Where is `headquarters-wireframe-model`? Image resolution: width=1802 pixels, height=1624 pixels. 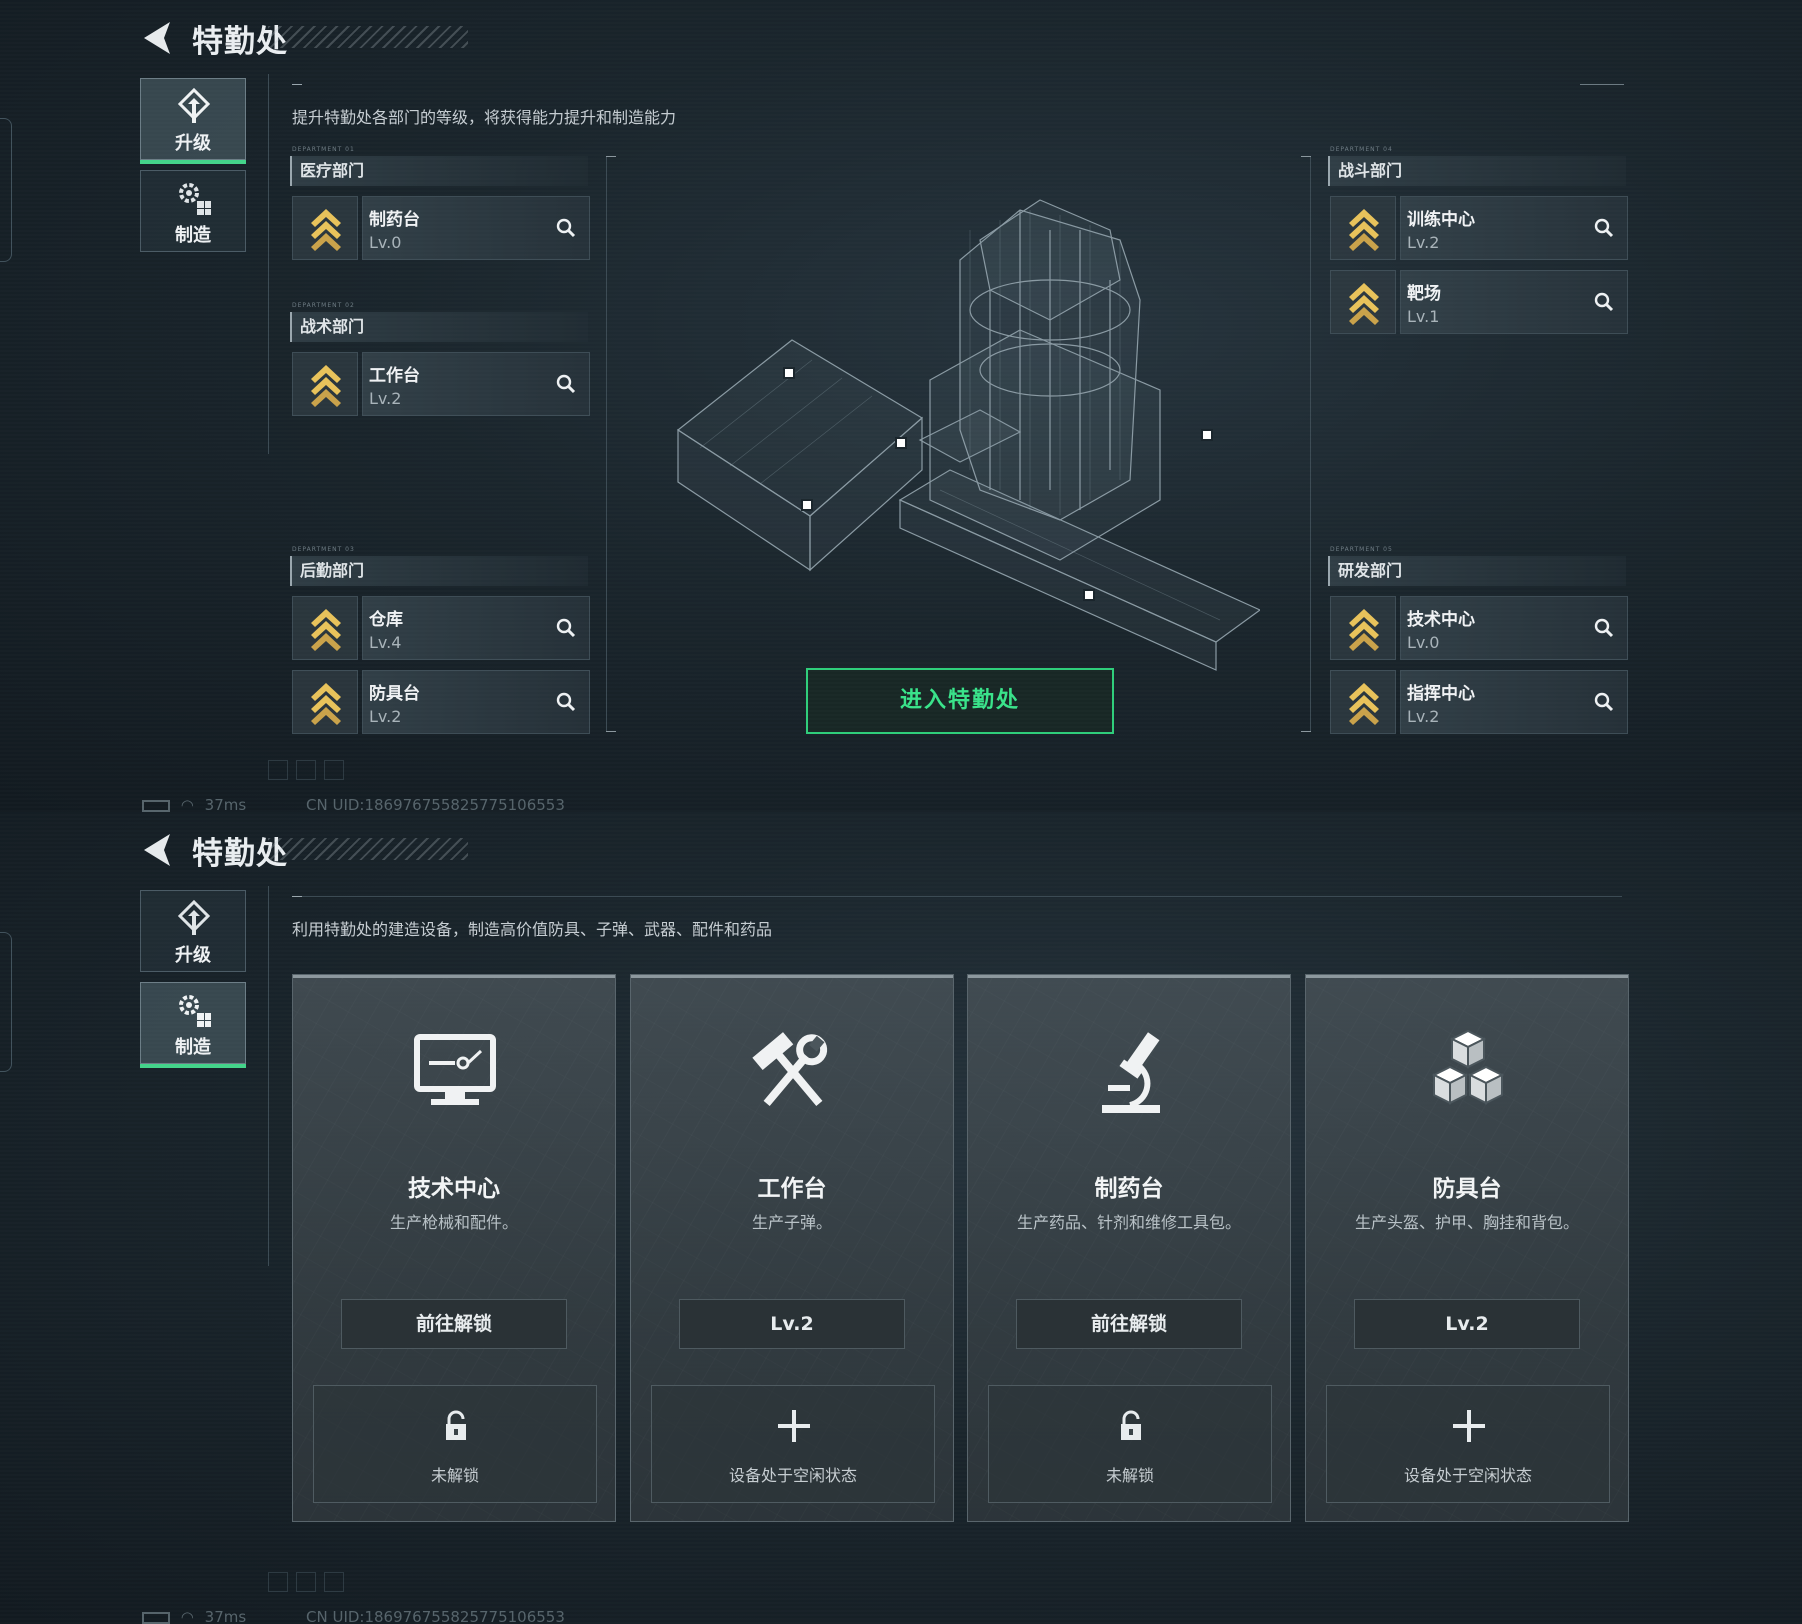
headquarters-wireframe-model is located at coordinates (960, 450).